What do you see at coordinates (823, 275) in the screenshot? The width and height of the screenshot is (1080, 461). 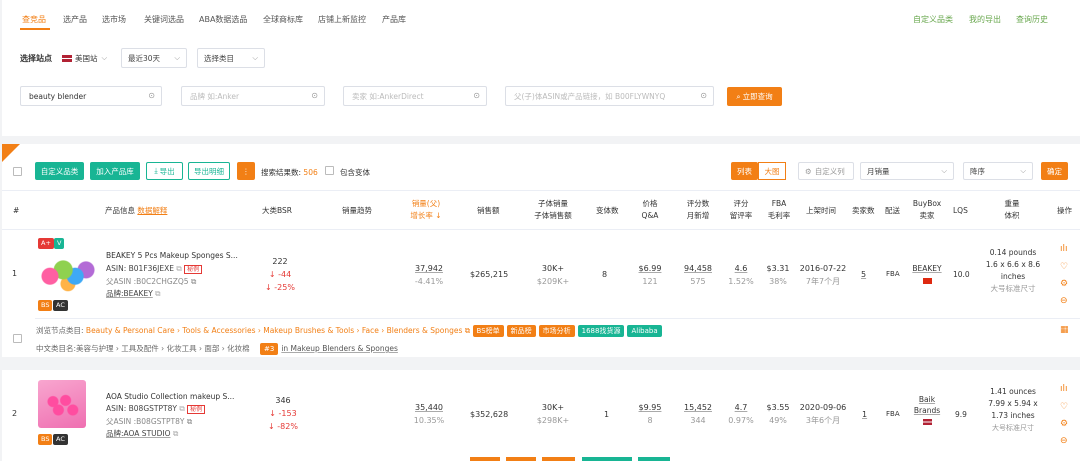 I see `listed-cell: 2016-07-22 7年7个月` at bounding box center [823, 275].